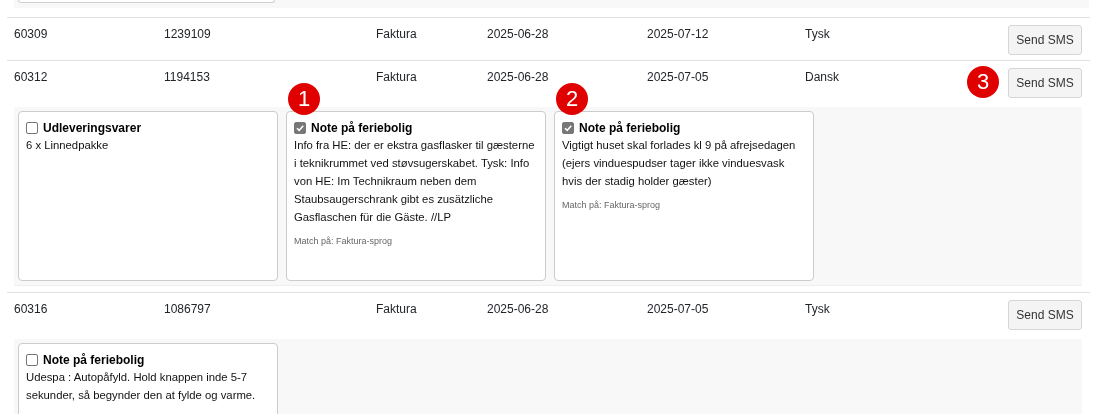 Image resolution: width=1099 pixels, height=414 pixels. Describe the element at coordinates (31, 308) in the screenshot. I see `table-cell-text: 60316` at that location.